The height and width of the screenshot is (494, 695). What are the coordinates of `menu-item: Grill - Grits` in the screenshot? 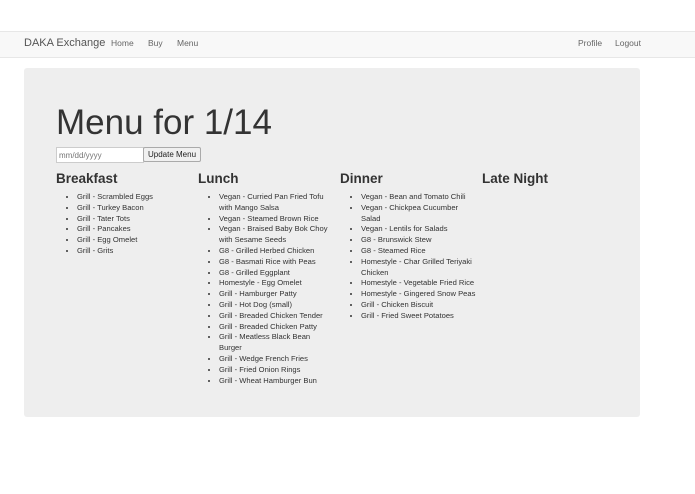 It's located at (134, 251).